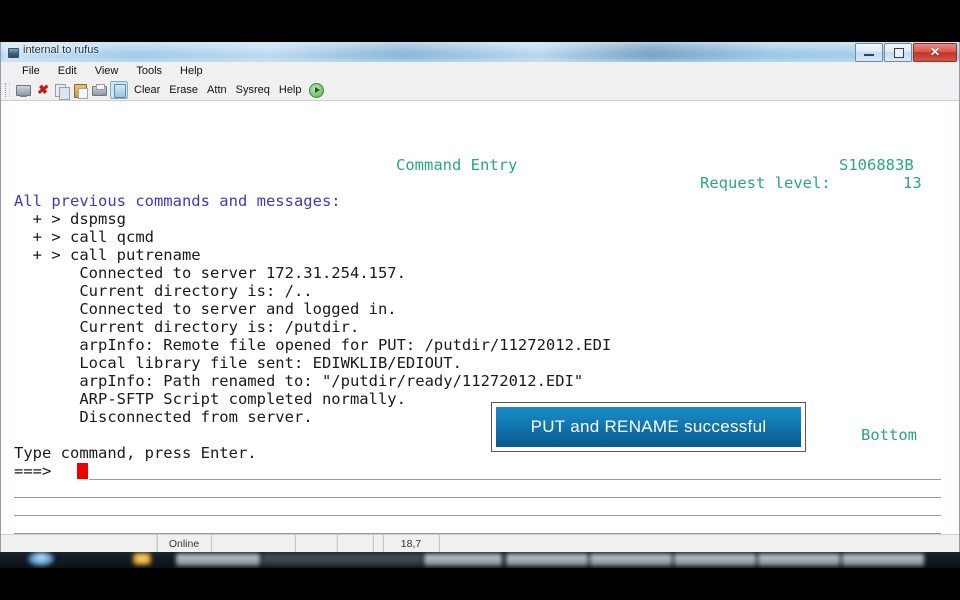 This screenshot has height=600, width=960. I want to click on status-cursor-position: 18,7, so click(411, 543).